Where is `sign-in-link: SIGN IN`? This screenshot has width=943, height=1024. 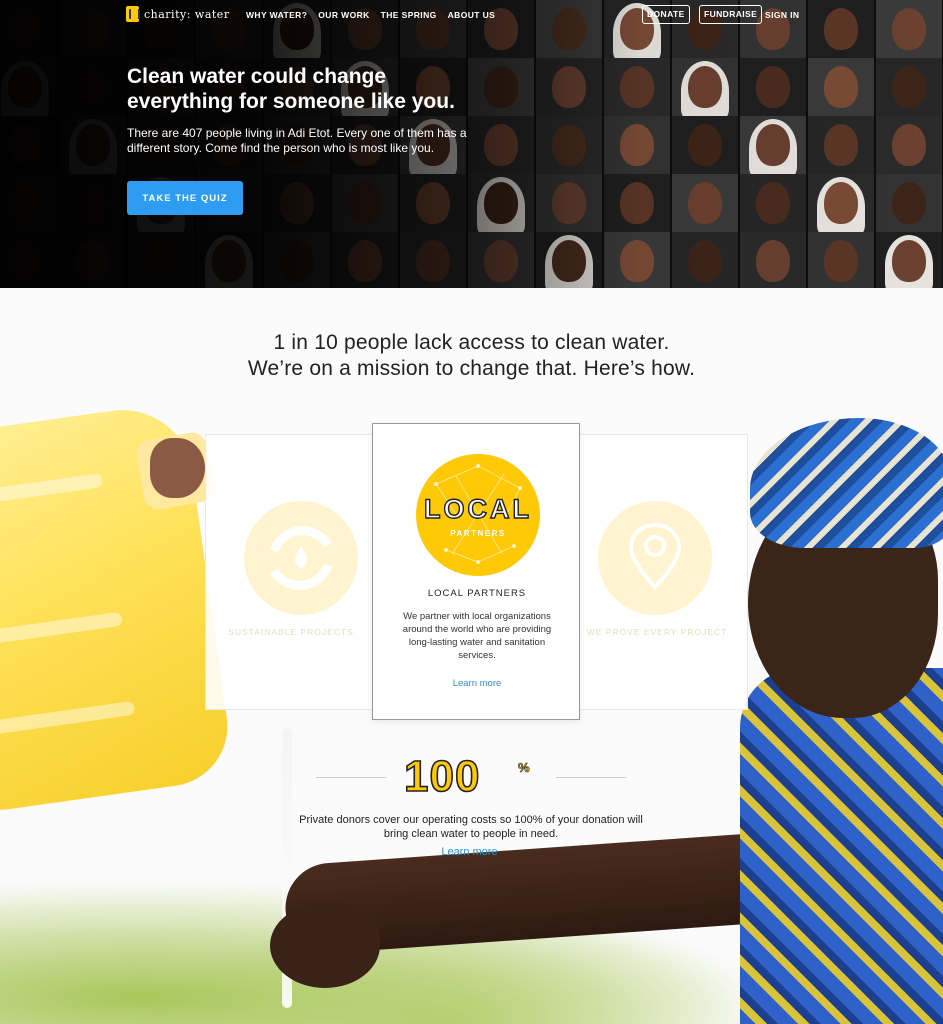
sign-in-link: SIGN IN is located at coordinates (782, 15).